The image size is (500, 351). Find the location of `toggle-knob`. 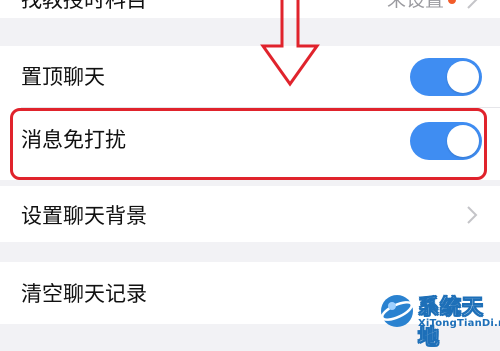

toggle-knob is located at coordinates (463, 77).